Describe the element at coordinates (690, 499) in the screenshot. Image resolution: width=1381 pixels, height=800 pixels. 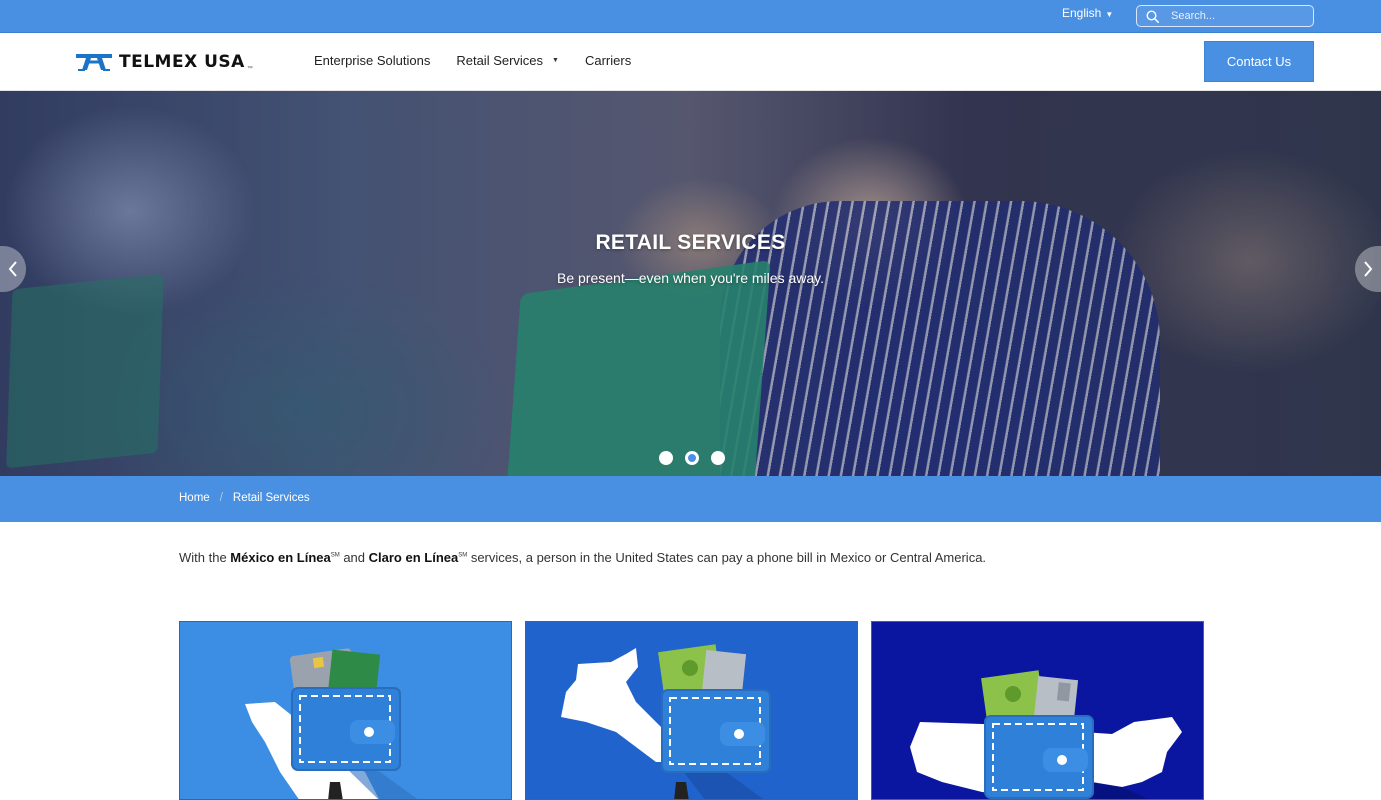
I see `breadcrumb-bar: Home / Retail Services` at that location.